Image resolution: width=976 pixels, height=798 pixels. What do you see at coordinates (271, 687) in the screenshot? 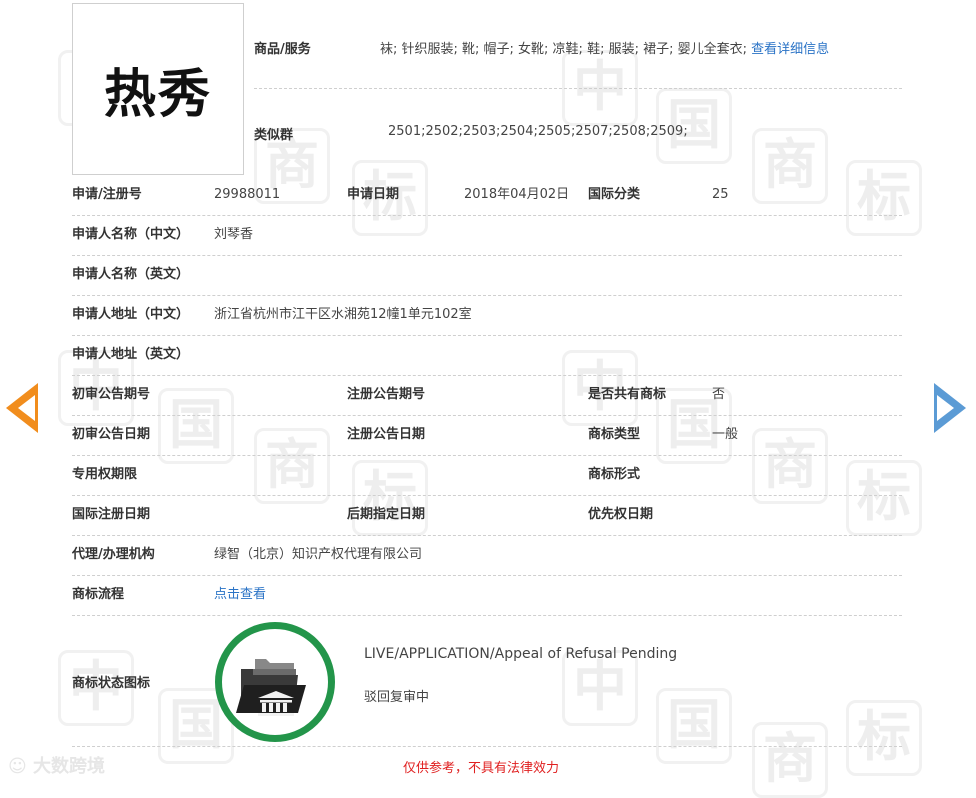
I see `folder-institution-icon` at bounding box center [271, 687].